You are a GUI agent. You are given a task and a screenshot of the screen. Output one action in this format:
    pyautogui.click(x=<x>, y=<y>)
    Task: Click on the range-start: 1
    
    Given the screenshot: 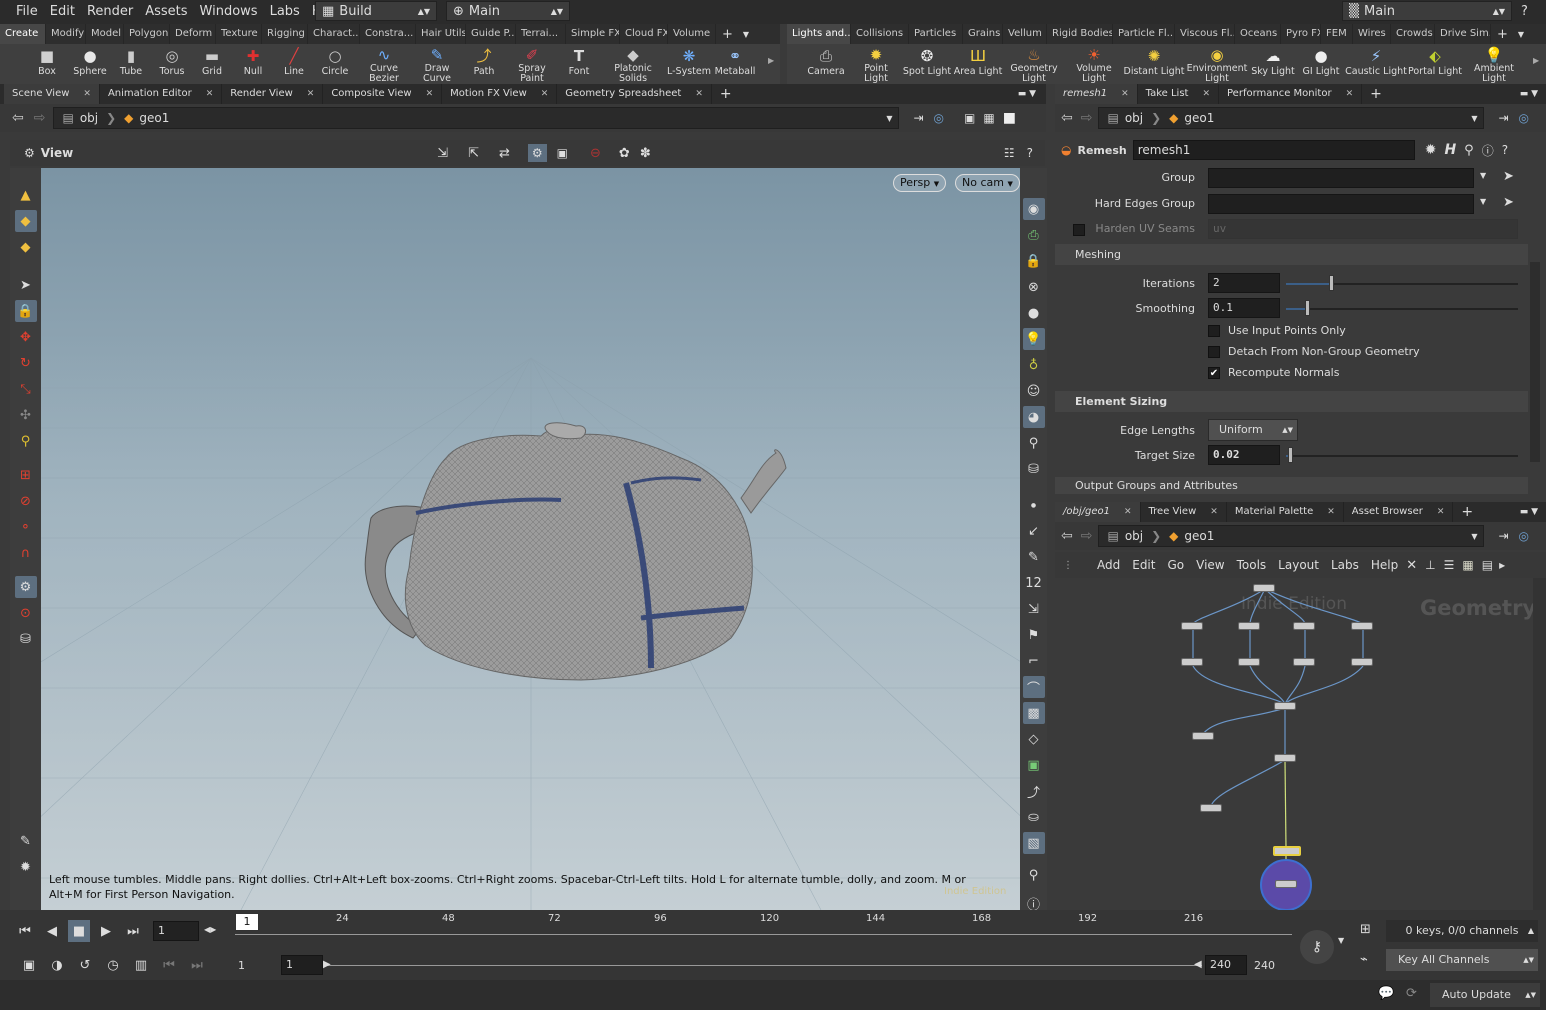 What is the action you would take?
    pyautogui.click(x=241, y=965)
    